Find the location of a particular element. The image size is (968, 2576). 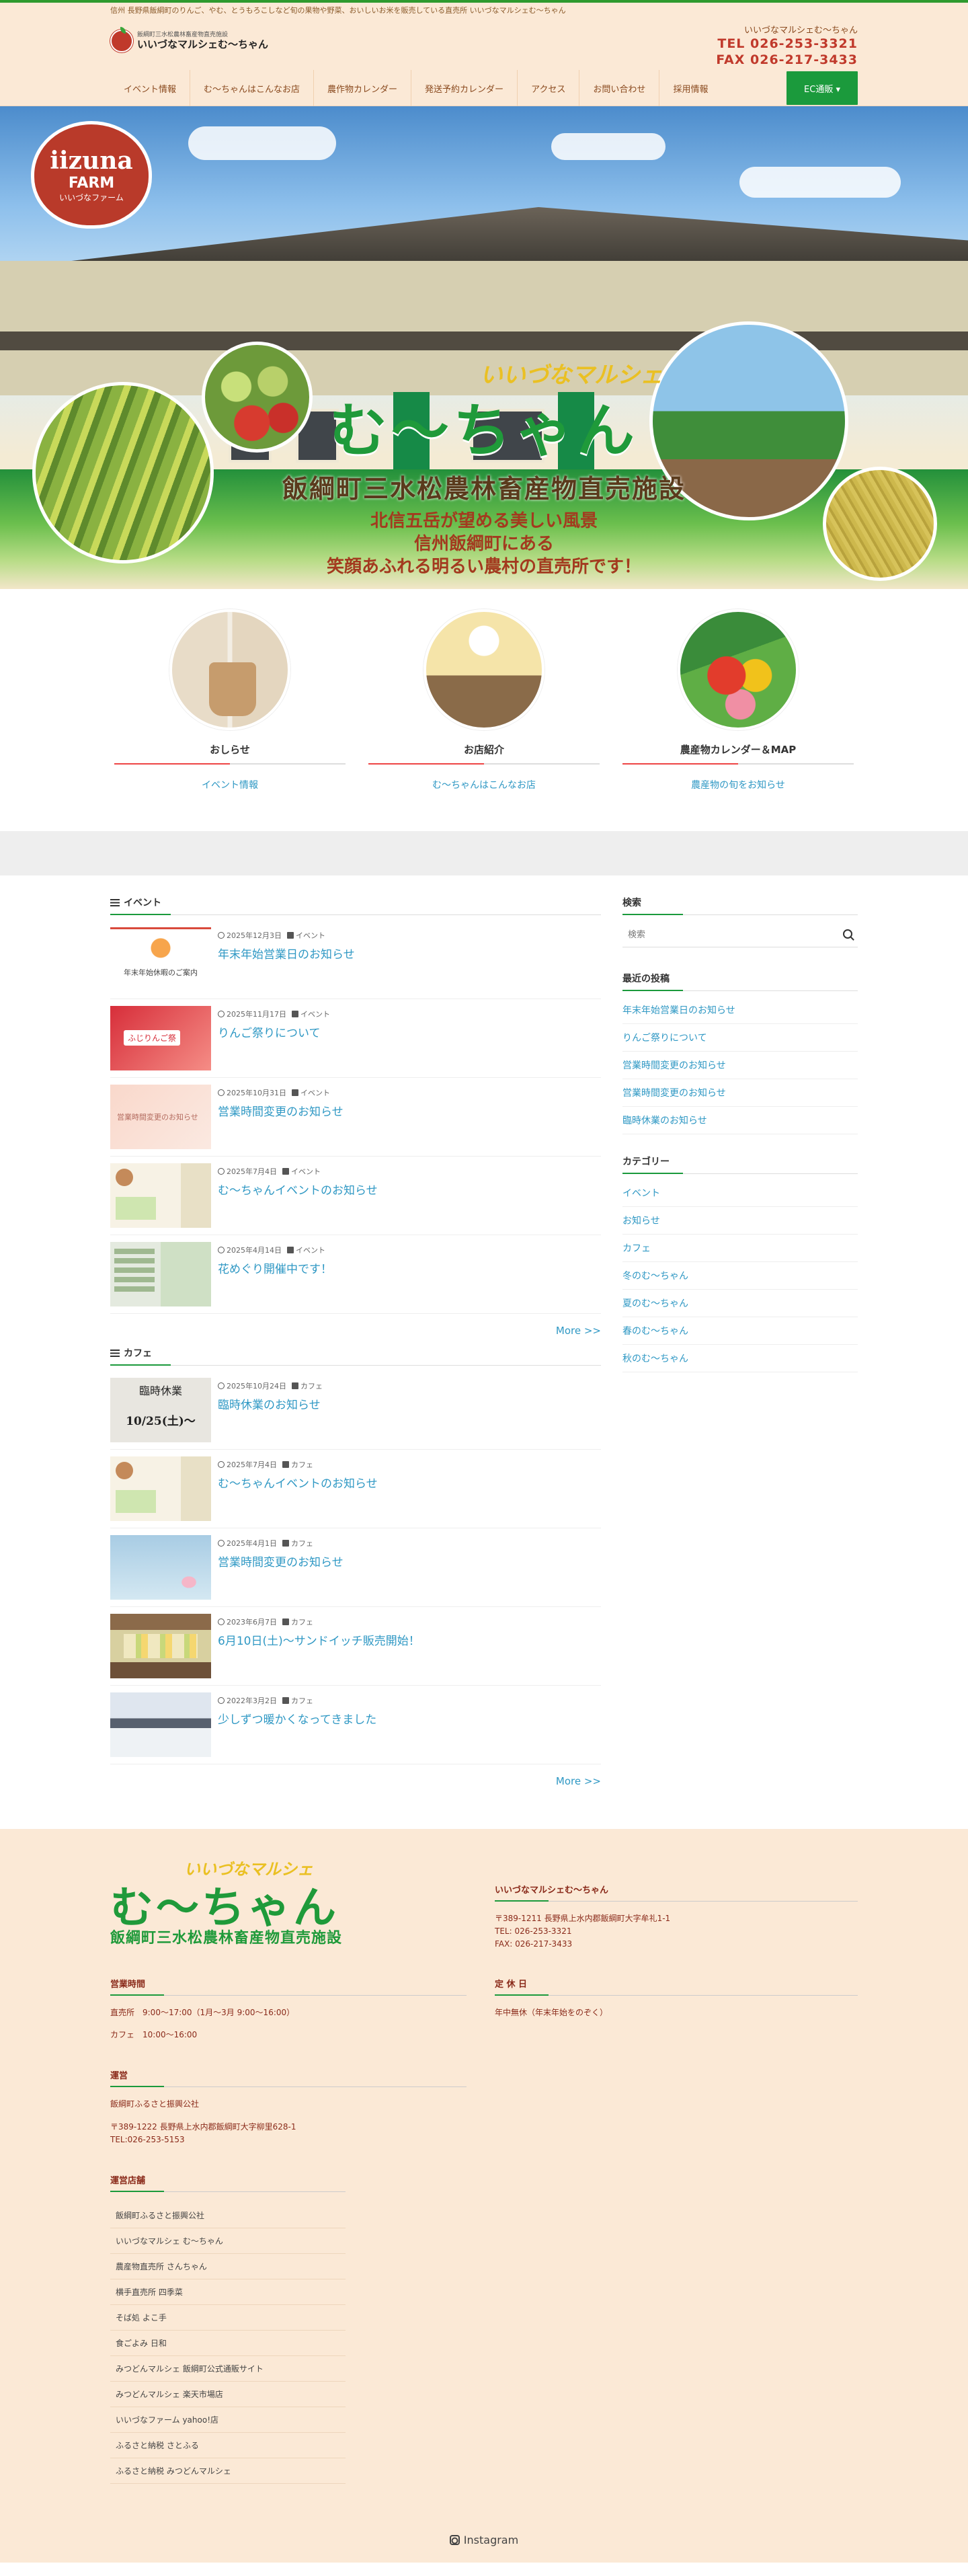

recent-post-link: 臨時休業のお知らせ is located at coordinates (740, 1120).